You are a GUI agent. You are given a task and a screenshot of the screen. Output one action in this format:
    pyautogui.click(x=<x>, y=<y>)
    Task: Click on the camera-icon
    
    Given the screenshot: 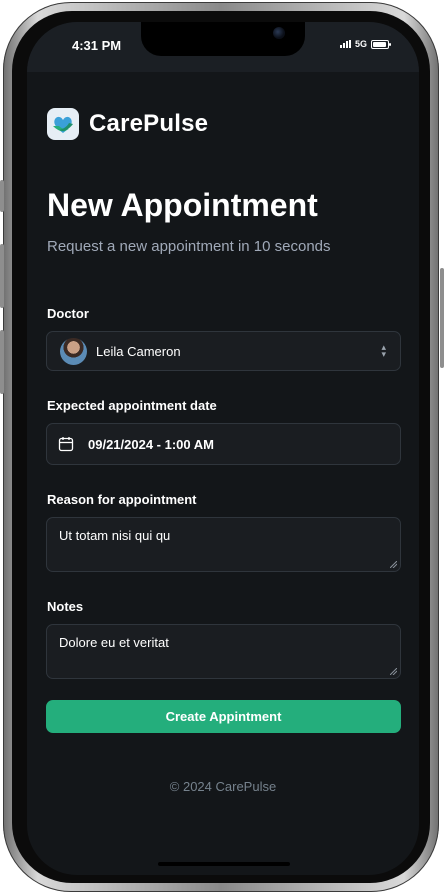 What is the action you would take?
    pyautogui.click(x=279, y=33)
    